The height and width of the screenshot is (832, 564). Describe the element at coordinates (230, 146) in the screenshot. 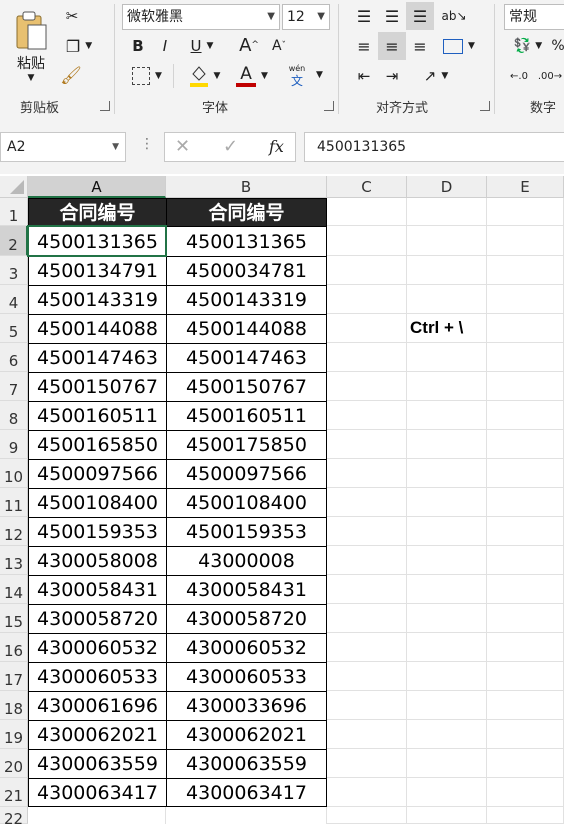

I see `enter-icon: ✓` at that location.